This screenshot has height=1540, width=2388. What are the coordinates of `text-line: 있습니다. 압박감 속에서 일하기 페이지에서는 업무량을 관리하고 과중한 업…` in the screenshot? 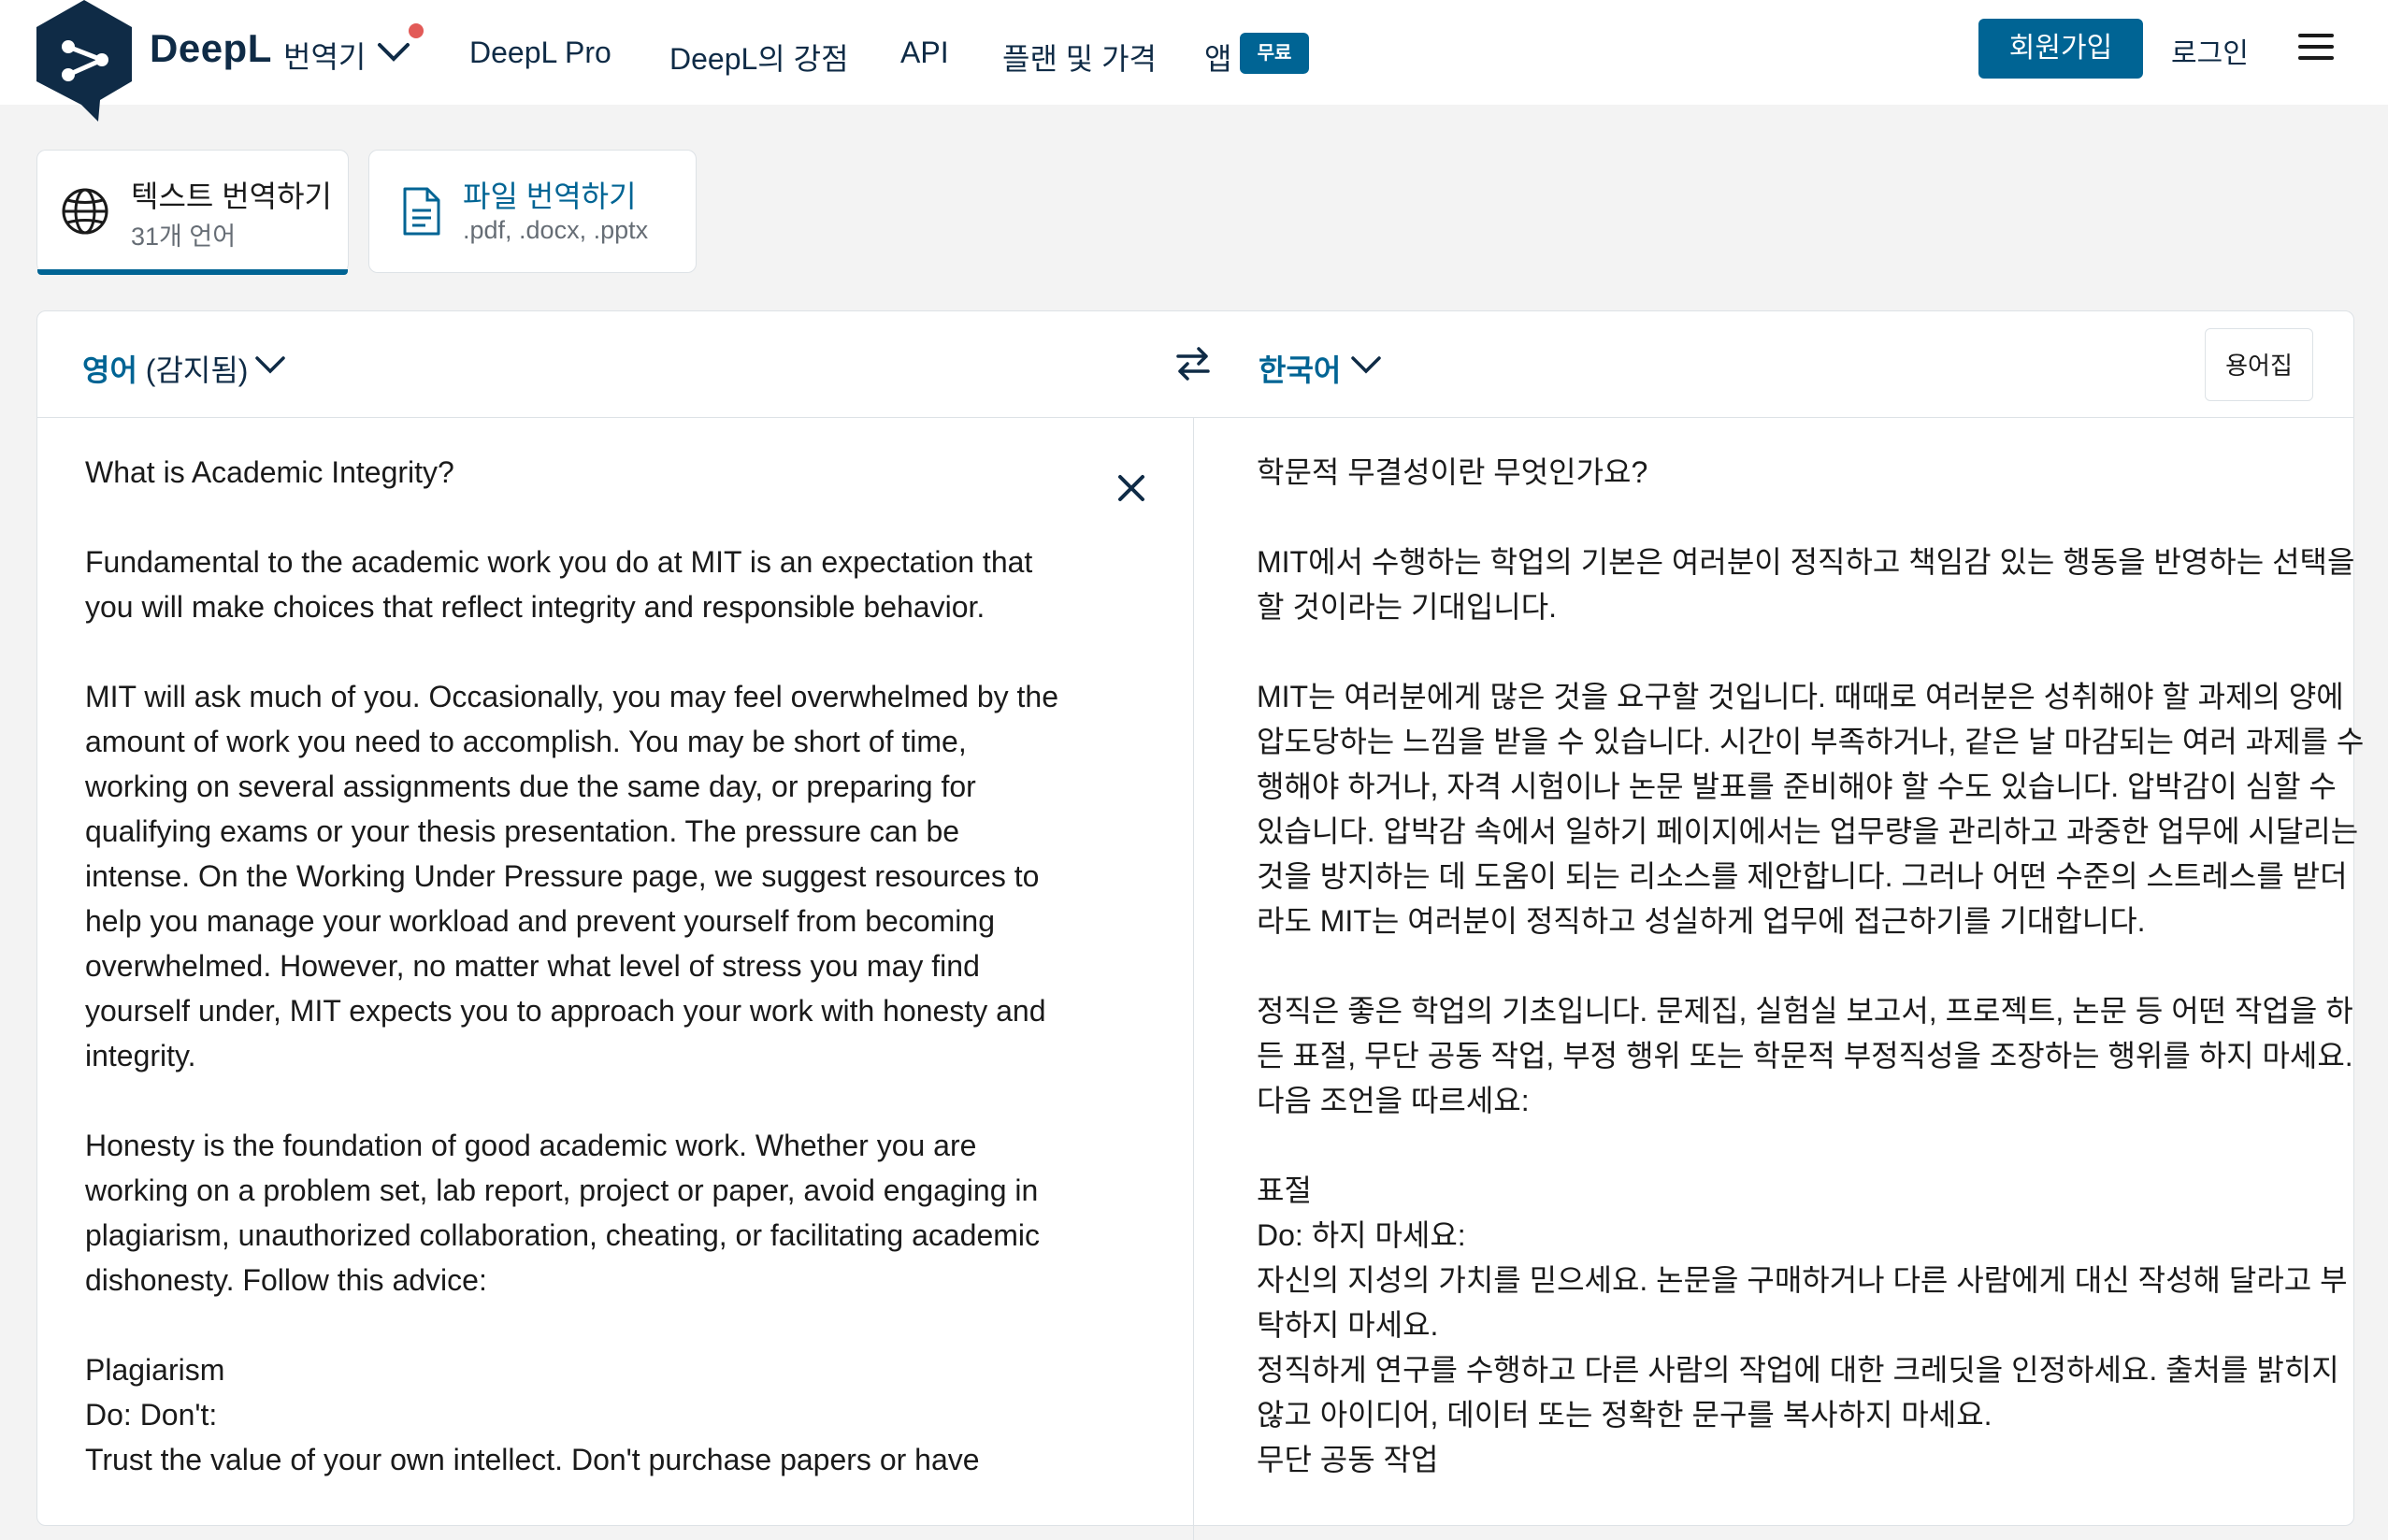 It's located at (1808, 831).